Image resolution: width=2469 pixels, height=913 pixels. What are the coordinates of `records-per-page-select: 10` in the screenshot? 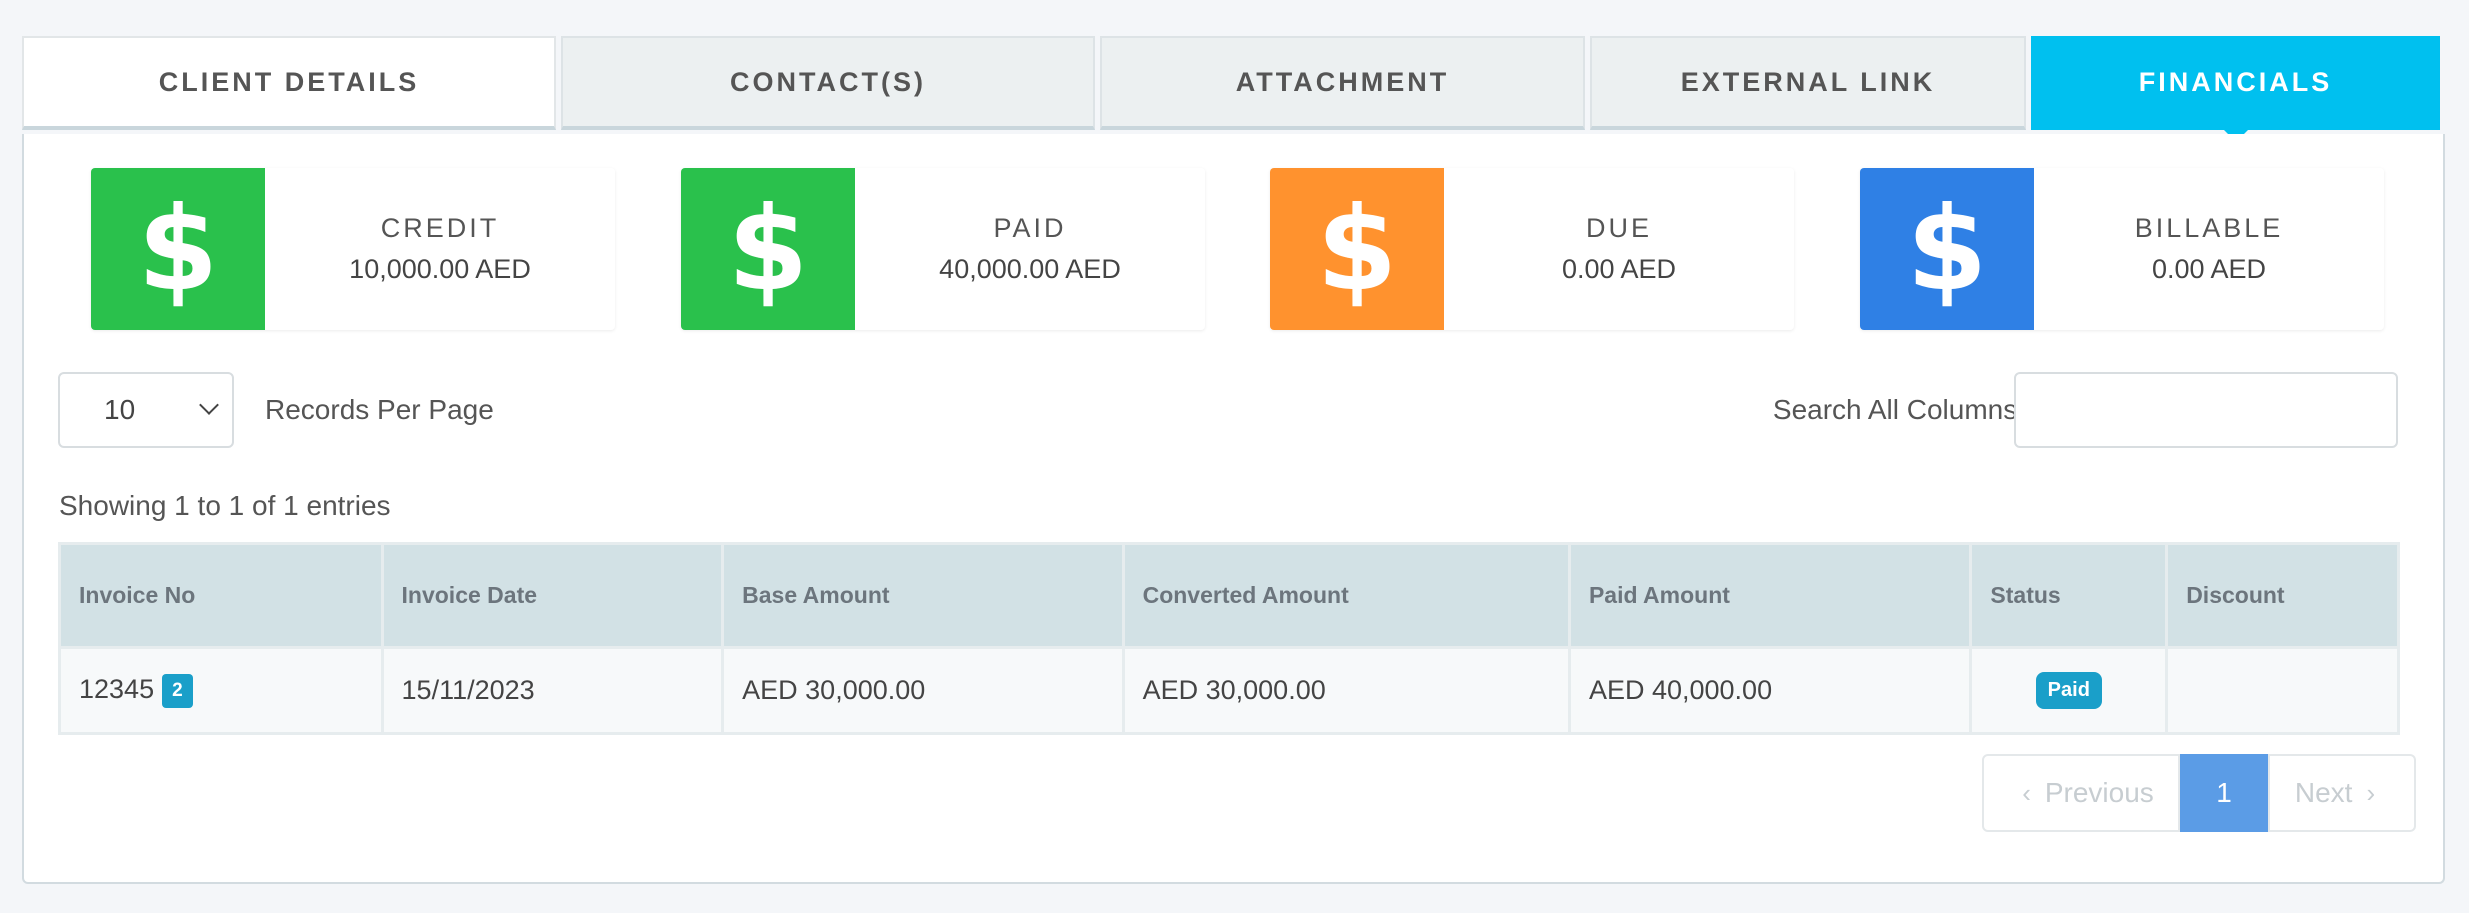 It's located at (146, 410).